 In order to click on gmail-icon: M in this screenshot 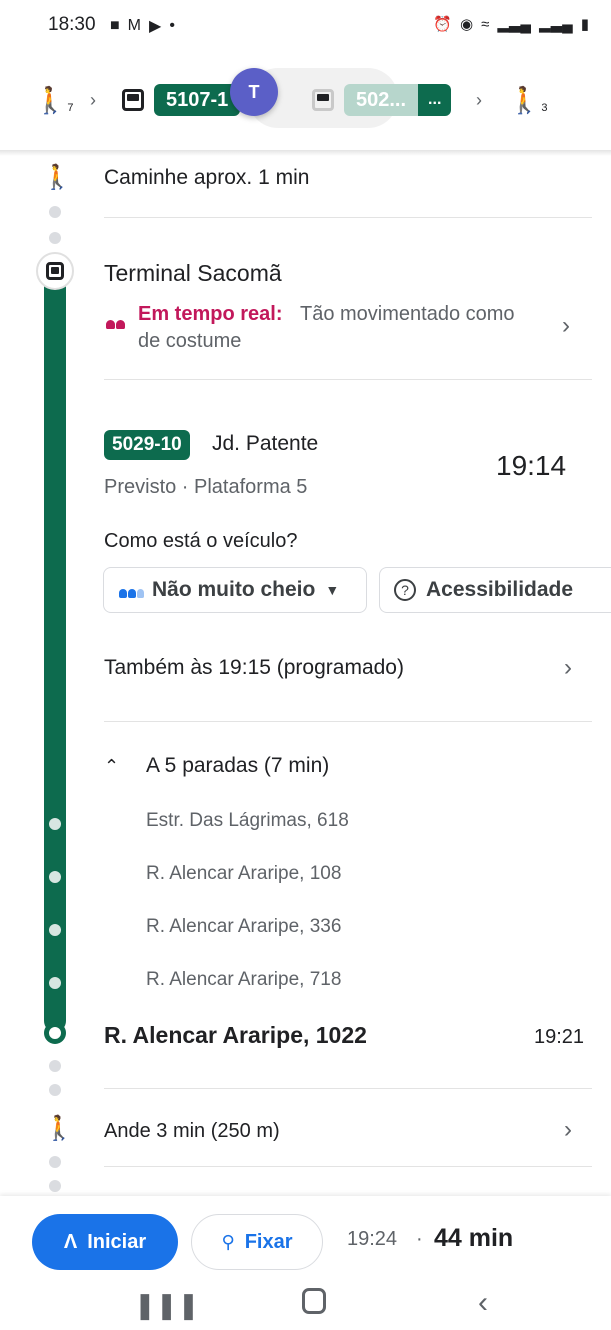, I will do `click(134, 25)`.